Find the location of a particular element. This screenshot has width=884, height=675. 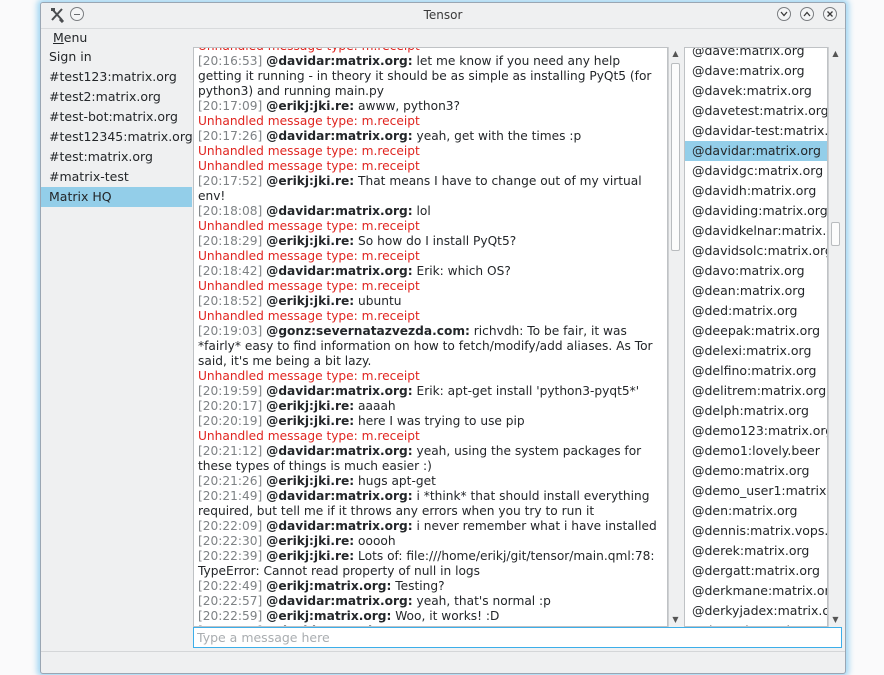

message-text: aaaah is located at coordinates (377, 406).